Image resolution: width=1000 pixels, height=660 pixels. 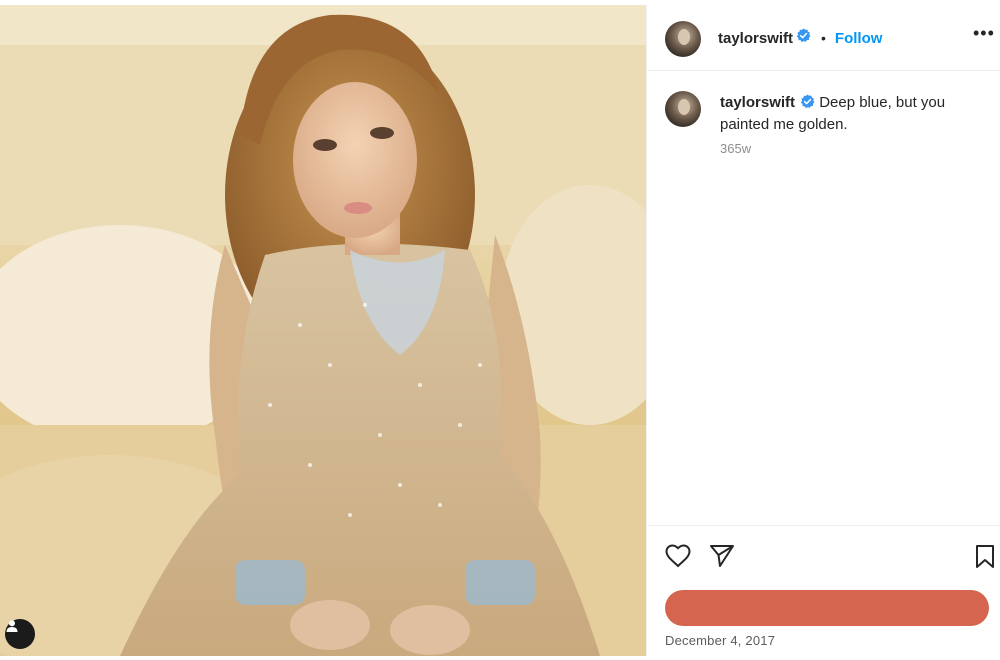 I want to click on post-date: December 4, 2017, so click(x=720, y=640).